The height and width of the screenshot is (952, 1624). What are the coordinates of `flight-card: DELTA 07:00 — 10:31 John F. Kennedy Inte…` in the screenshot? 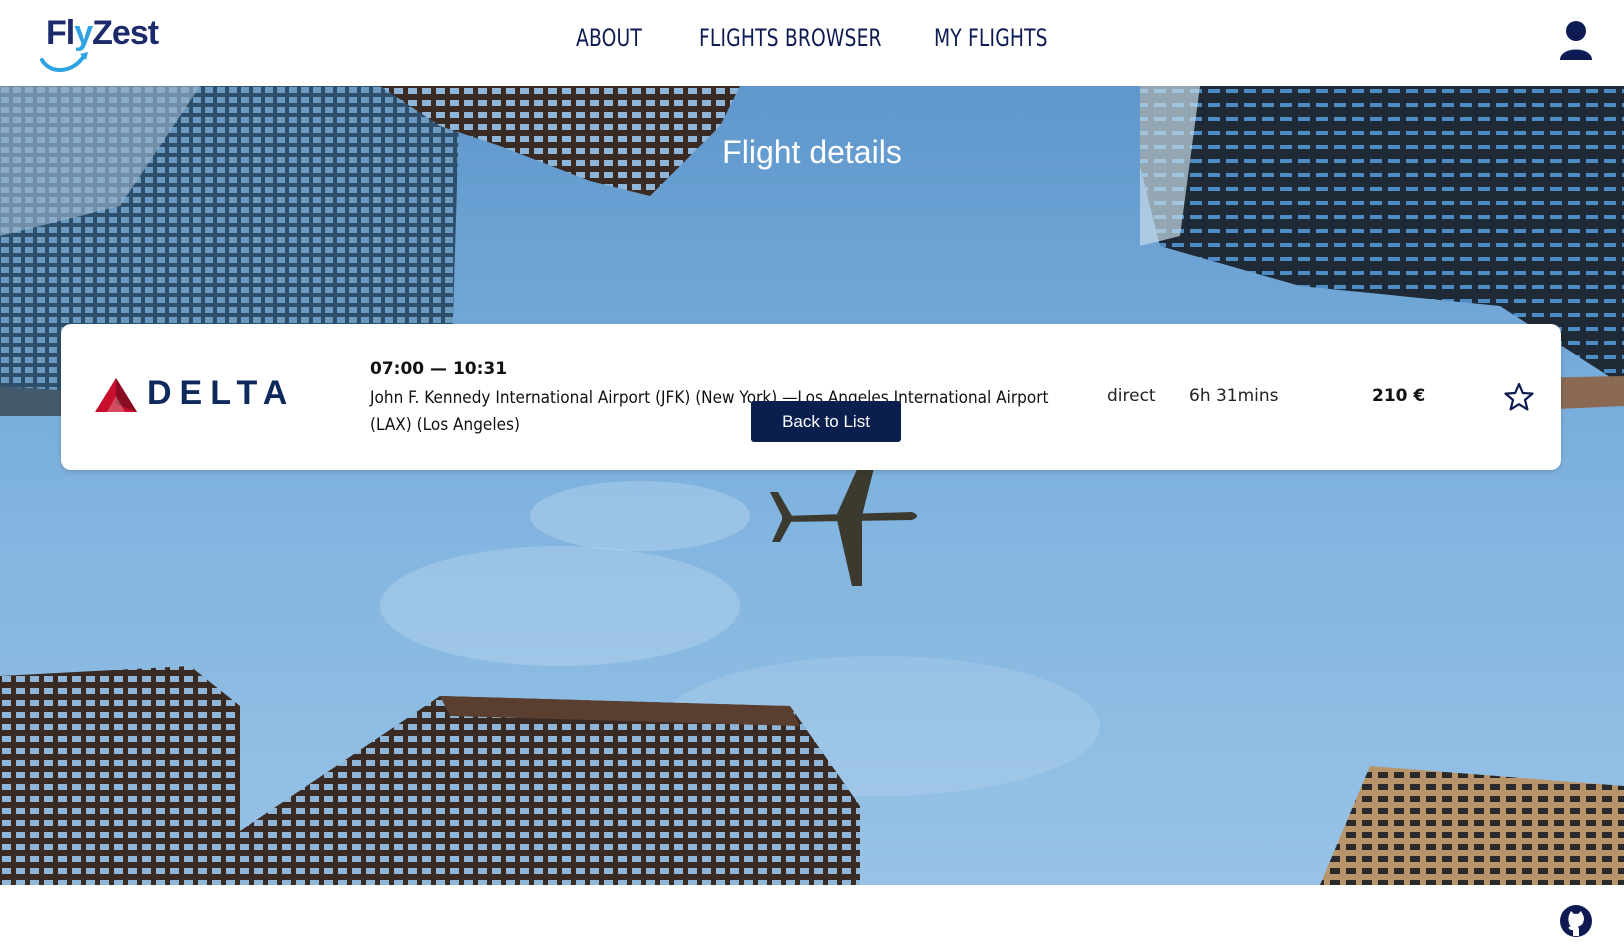 It's located at (811, 397).